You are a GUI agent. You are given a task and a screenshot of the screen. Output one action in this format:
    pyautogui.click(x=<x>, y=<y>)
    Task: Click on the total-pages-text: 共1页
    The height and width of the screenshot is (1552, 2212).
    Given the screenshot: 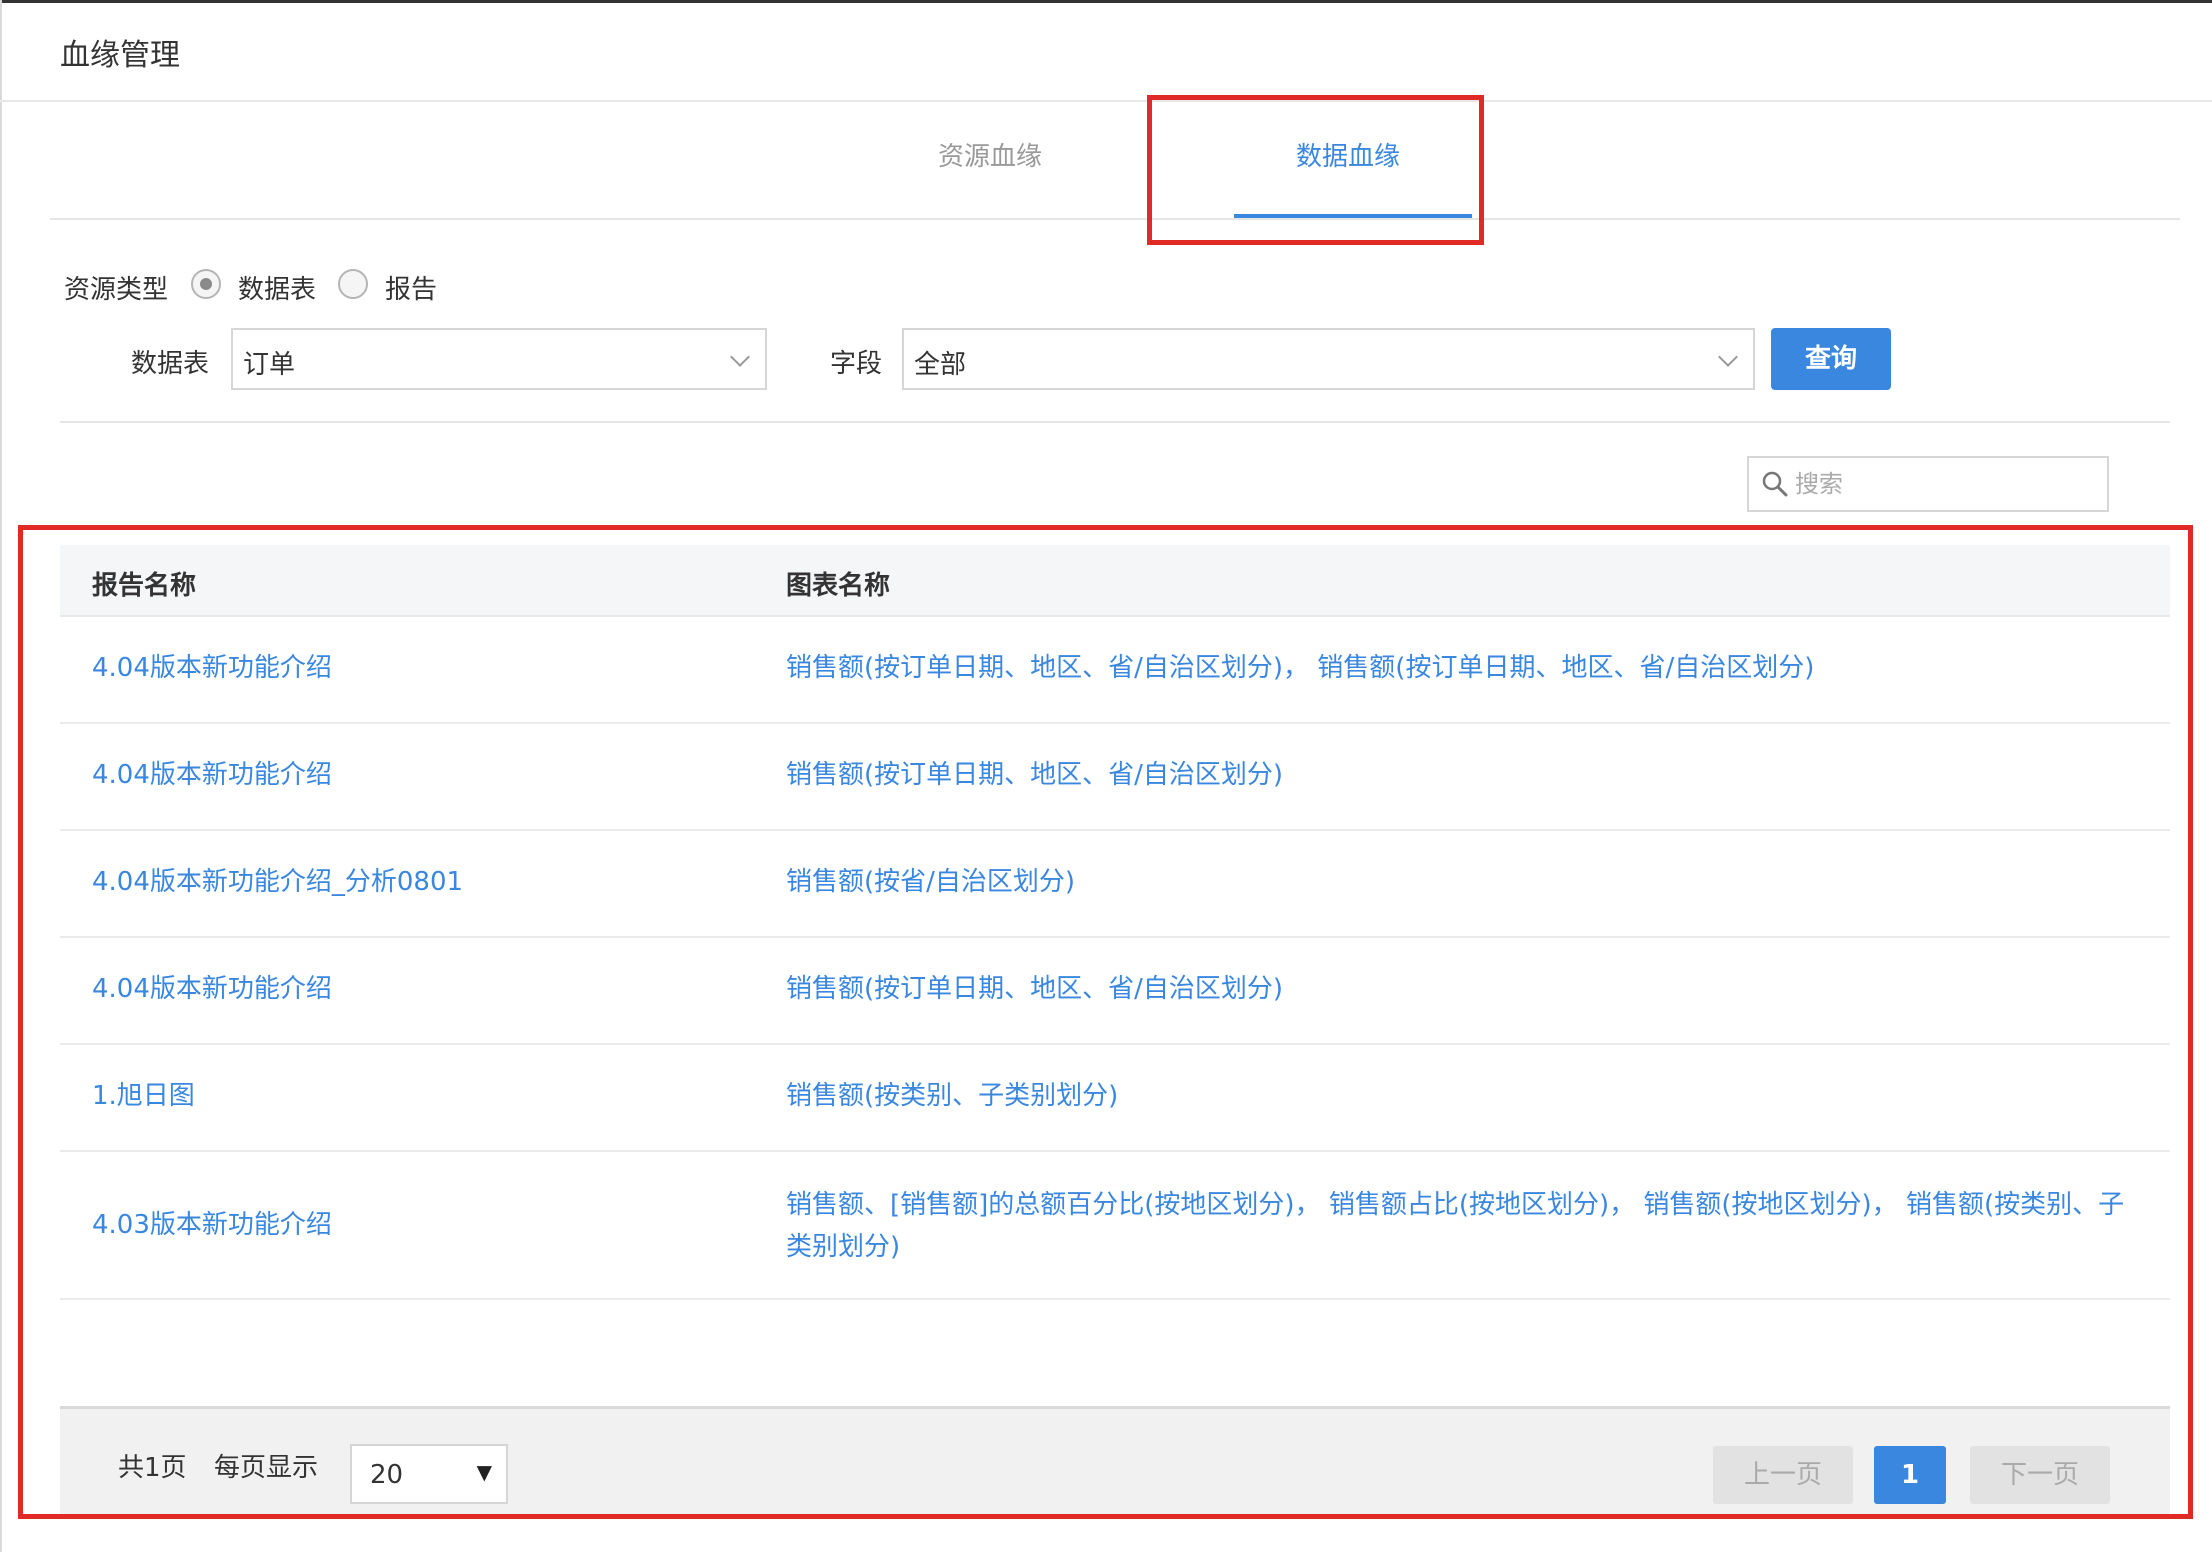 What is the action you would take?
    pyautogui.click(x=152, y=1468)
    